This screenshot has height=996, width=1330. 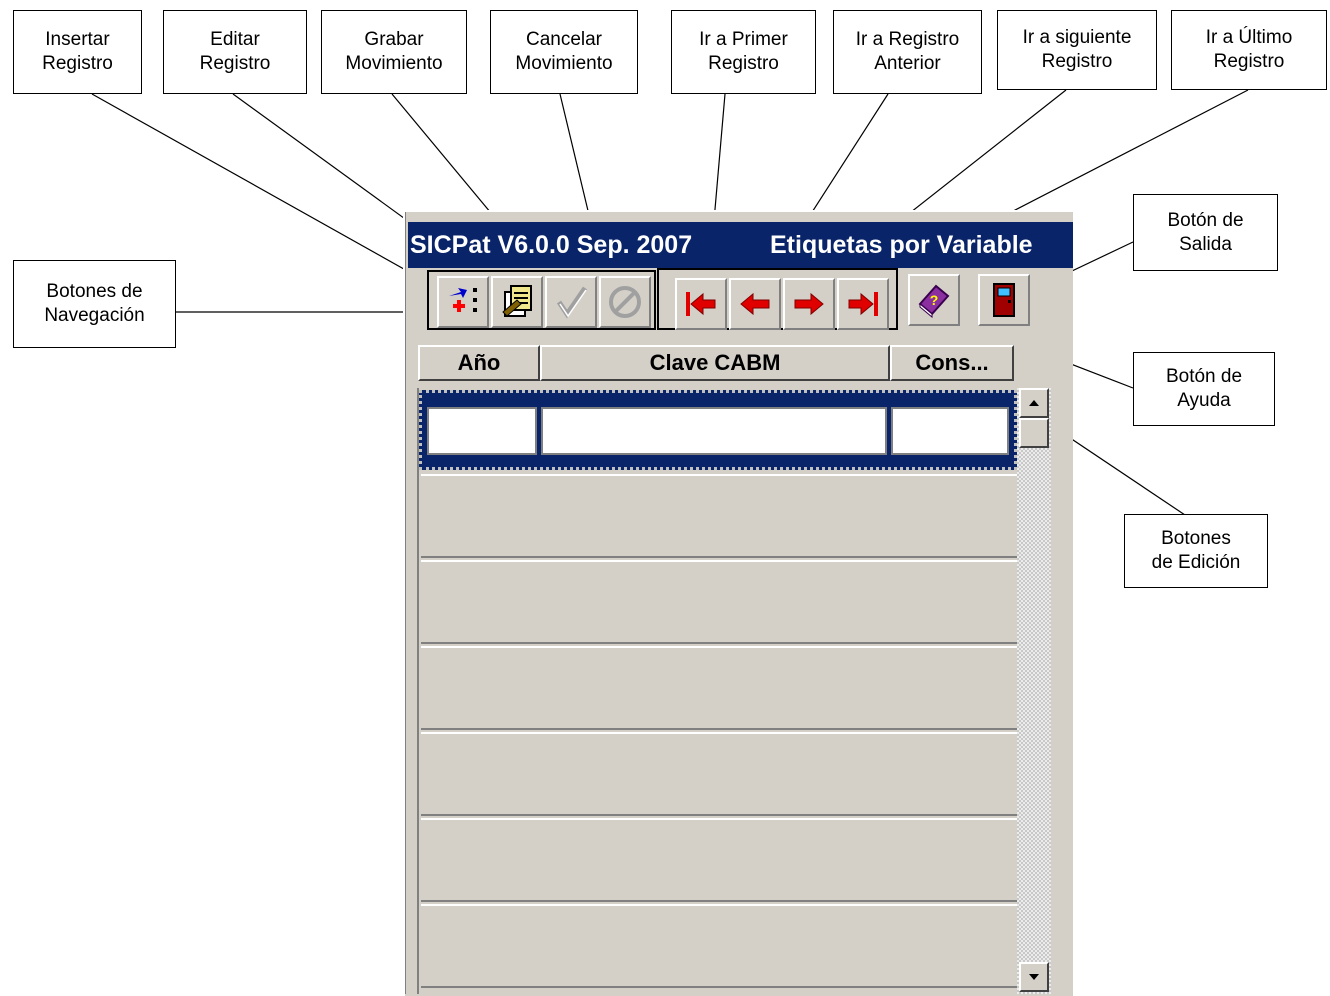 I want to click on checkmark-icon, so click(x=572, y=302).